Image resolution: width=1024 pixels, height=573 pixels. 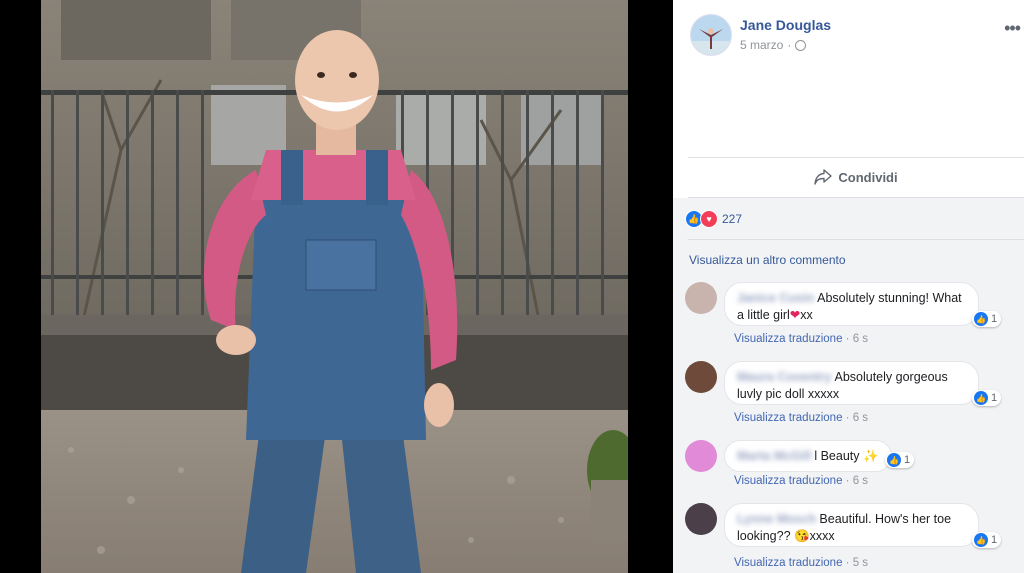 What do you see at coordinates (860, 563) in the screenshot?
I see `comment-time: 5 s` at bounding box center [860, 563].